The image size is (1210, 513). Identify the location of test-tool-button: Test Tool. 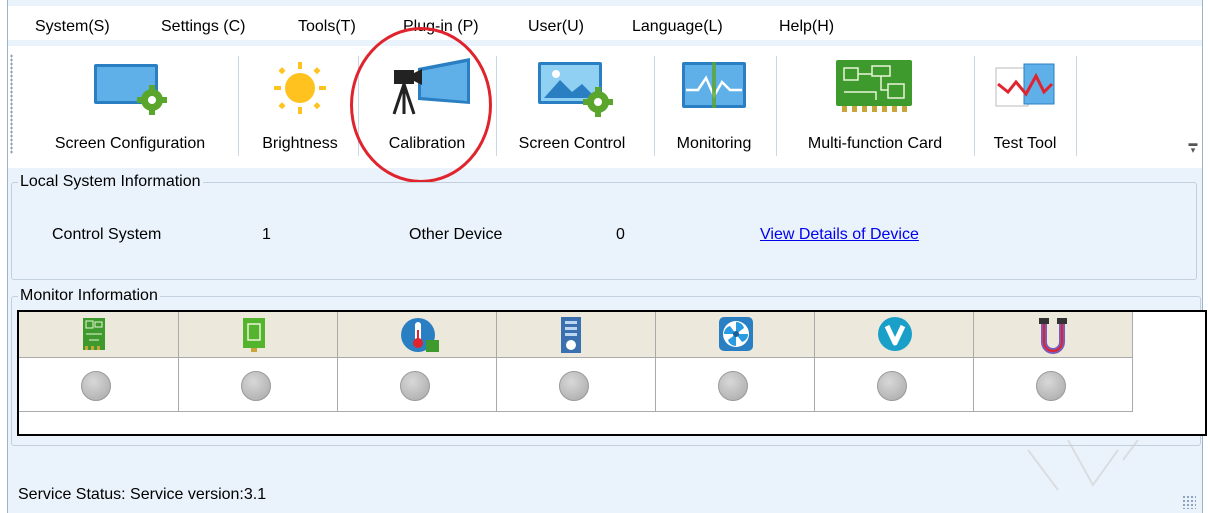
(1025, 105).